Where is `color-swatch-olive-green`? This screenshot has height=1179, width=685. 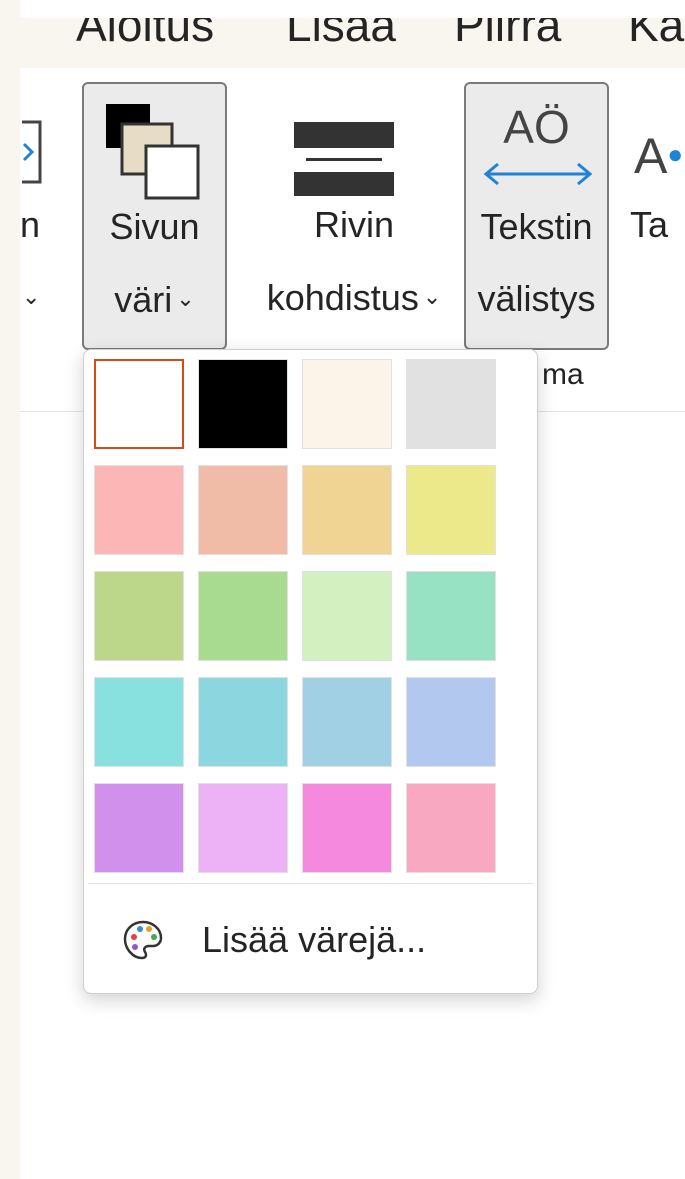
color-swatch-olive-green is located at coordinates (139, 616).